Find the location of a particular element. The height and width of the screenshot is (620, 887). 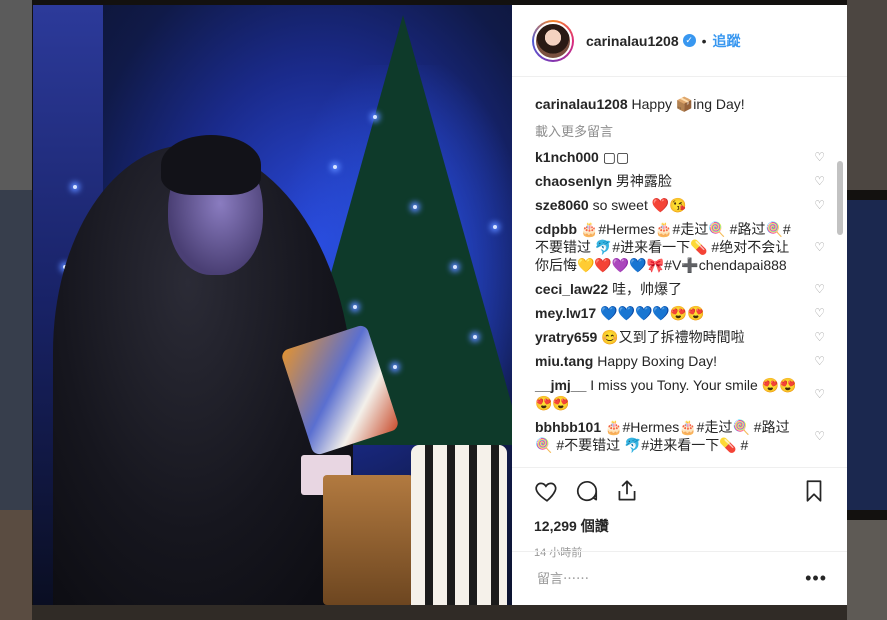

comment-item: sze8060 so sweet ❤️😘 ♡ is located at coordinates (680, 205).